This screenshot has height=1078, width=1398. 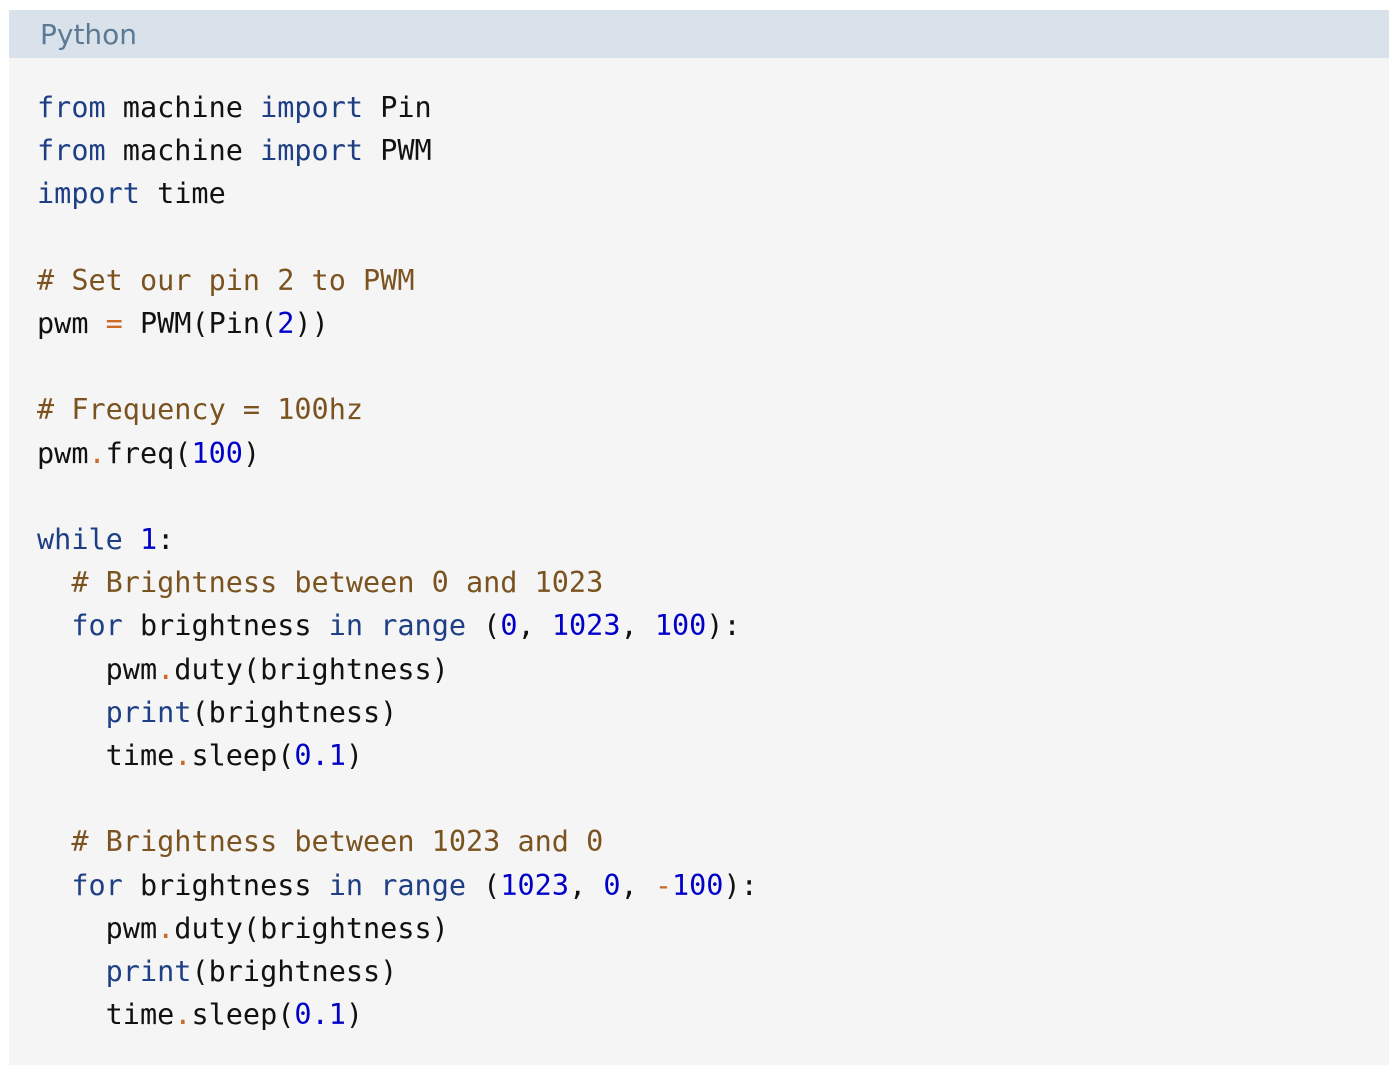 What do you see at coordinates (114, 323) in the screenshot?
I see `code-token: =` at bounding box center [114, 323].